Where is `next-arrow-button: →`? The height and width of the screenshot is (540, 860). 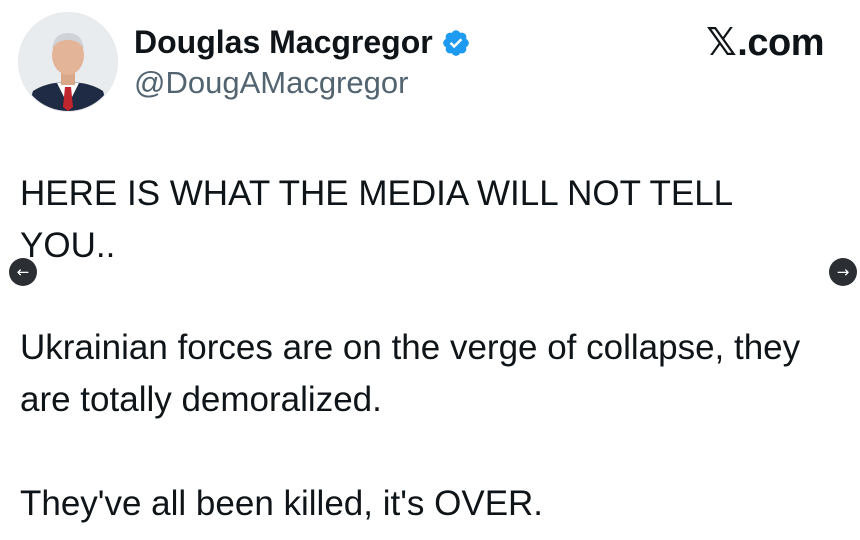
next-arrow-button: → is located at coordinates (843, 272).